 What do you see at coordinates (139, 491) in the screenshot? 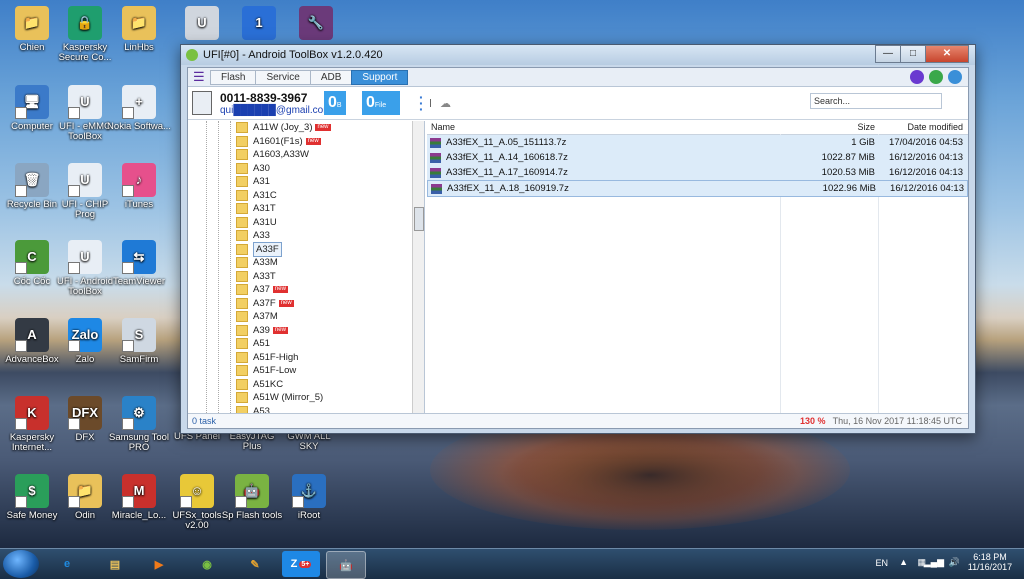
I see `shortcut-icon: M` at bounding box center [139, 491].